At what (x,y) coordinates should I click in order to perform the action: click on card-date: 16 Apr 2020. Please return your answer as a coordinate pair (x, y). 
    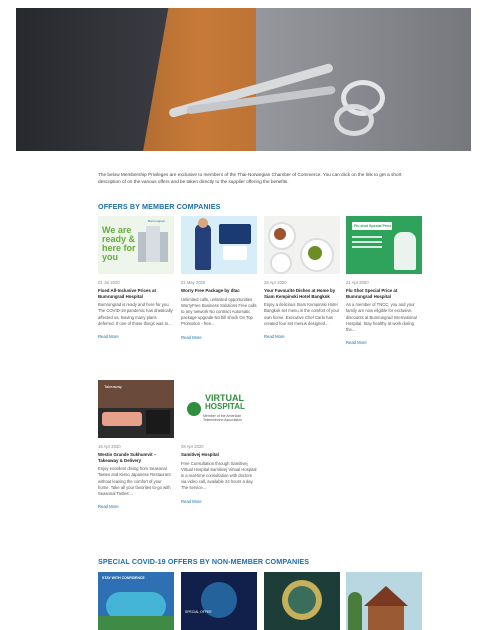
    Looking at the image, I should click on (109, 446).